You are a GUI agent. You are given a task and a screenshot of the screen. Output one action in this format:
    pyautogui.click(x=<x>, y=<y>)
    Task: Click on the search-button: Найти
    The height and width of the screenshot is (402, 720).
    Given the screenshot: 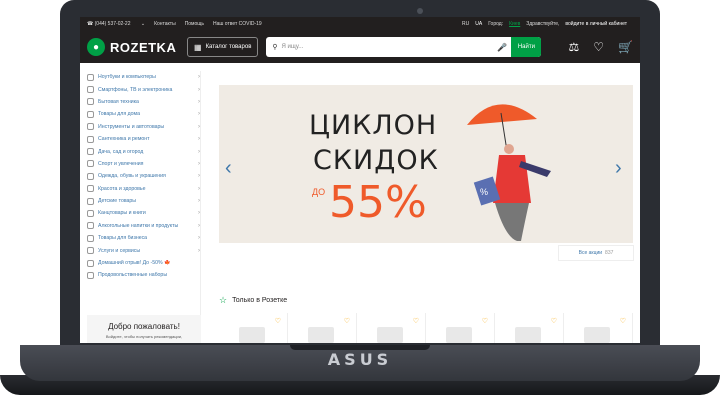 What is the action you would take?
    pyautogui.click(x=526, y=47)
    